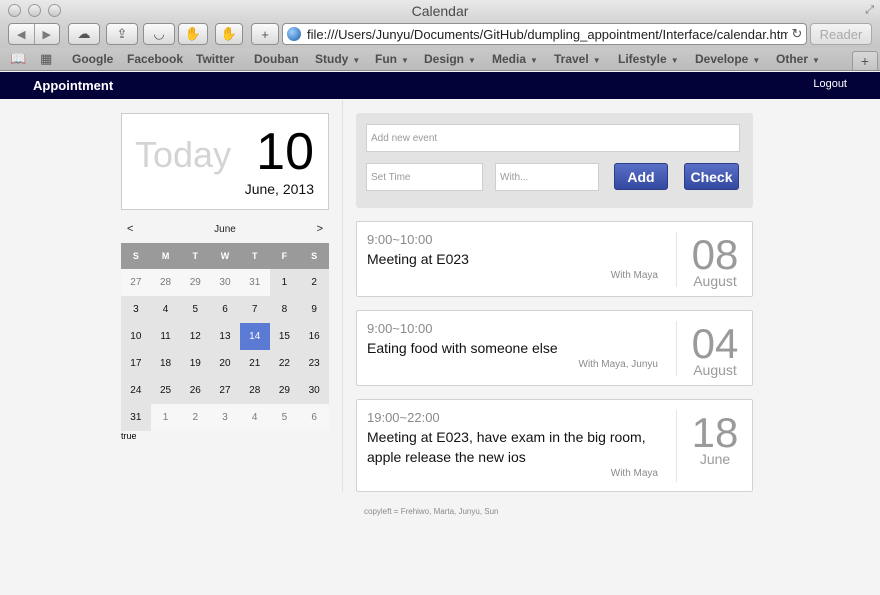 Image resolution: width=880 pixels, height=595 pixels. What do you see at coordinates (92, 59) in the screenshot?
I see `bookmark-google: Google` at bounding box center [92, 59].